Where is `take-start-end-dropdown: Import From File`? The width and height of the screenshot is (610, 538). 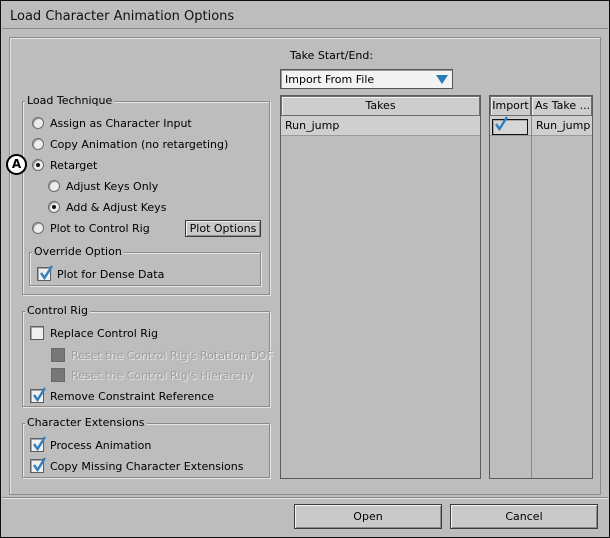 take-start-end-dropdown: Import From File is located at coordinates (366, 79).